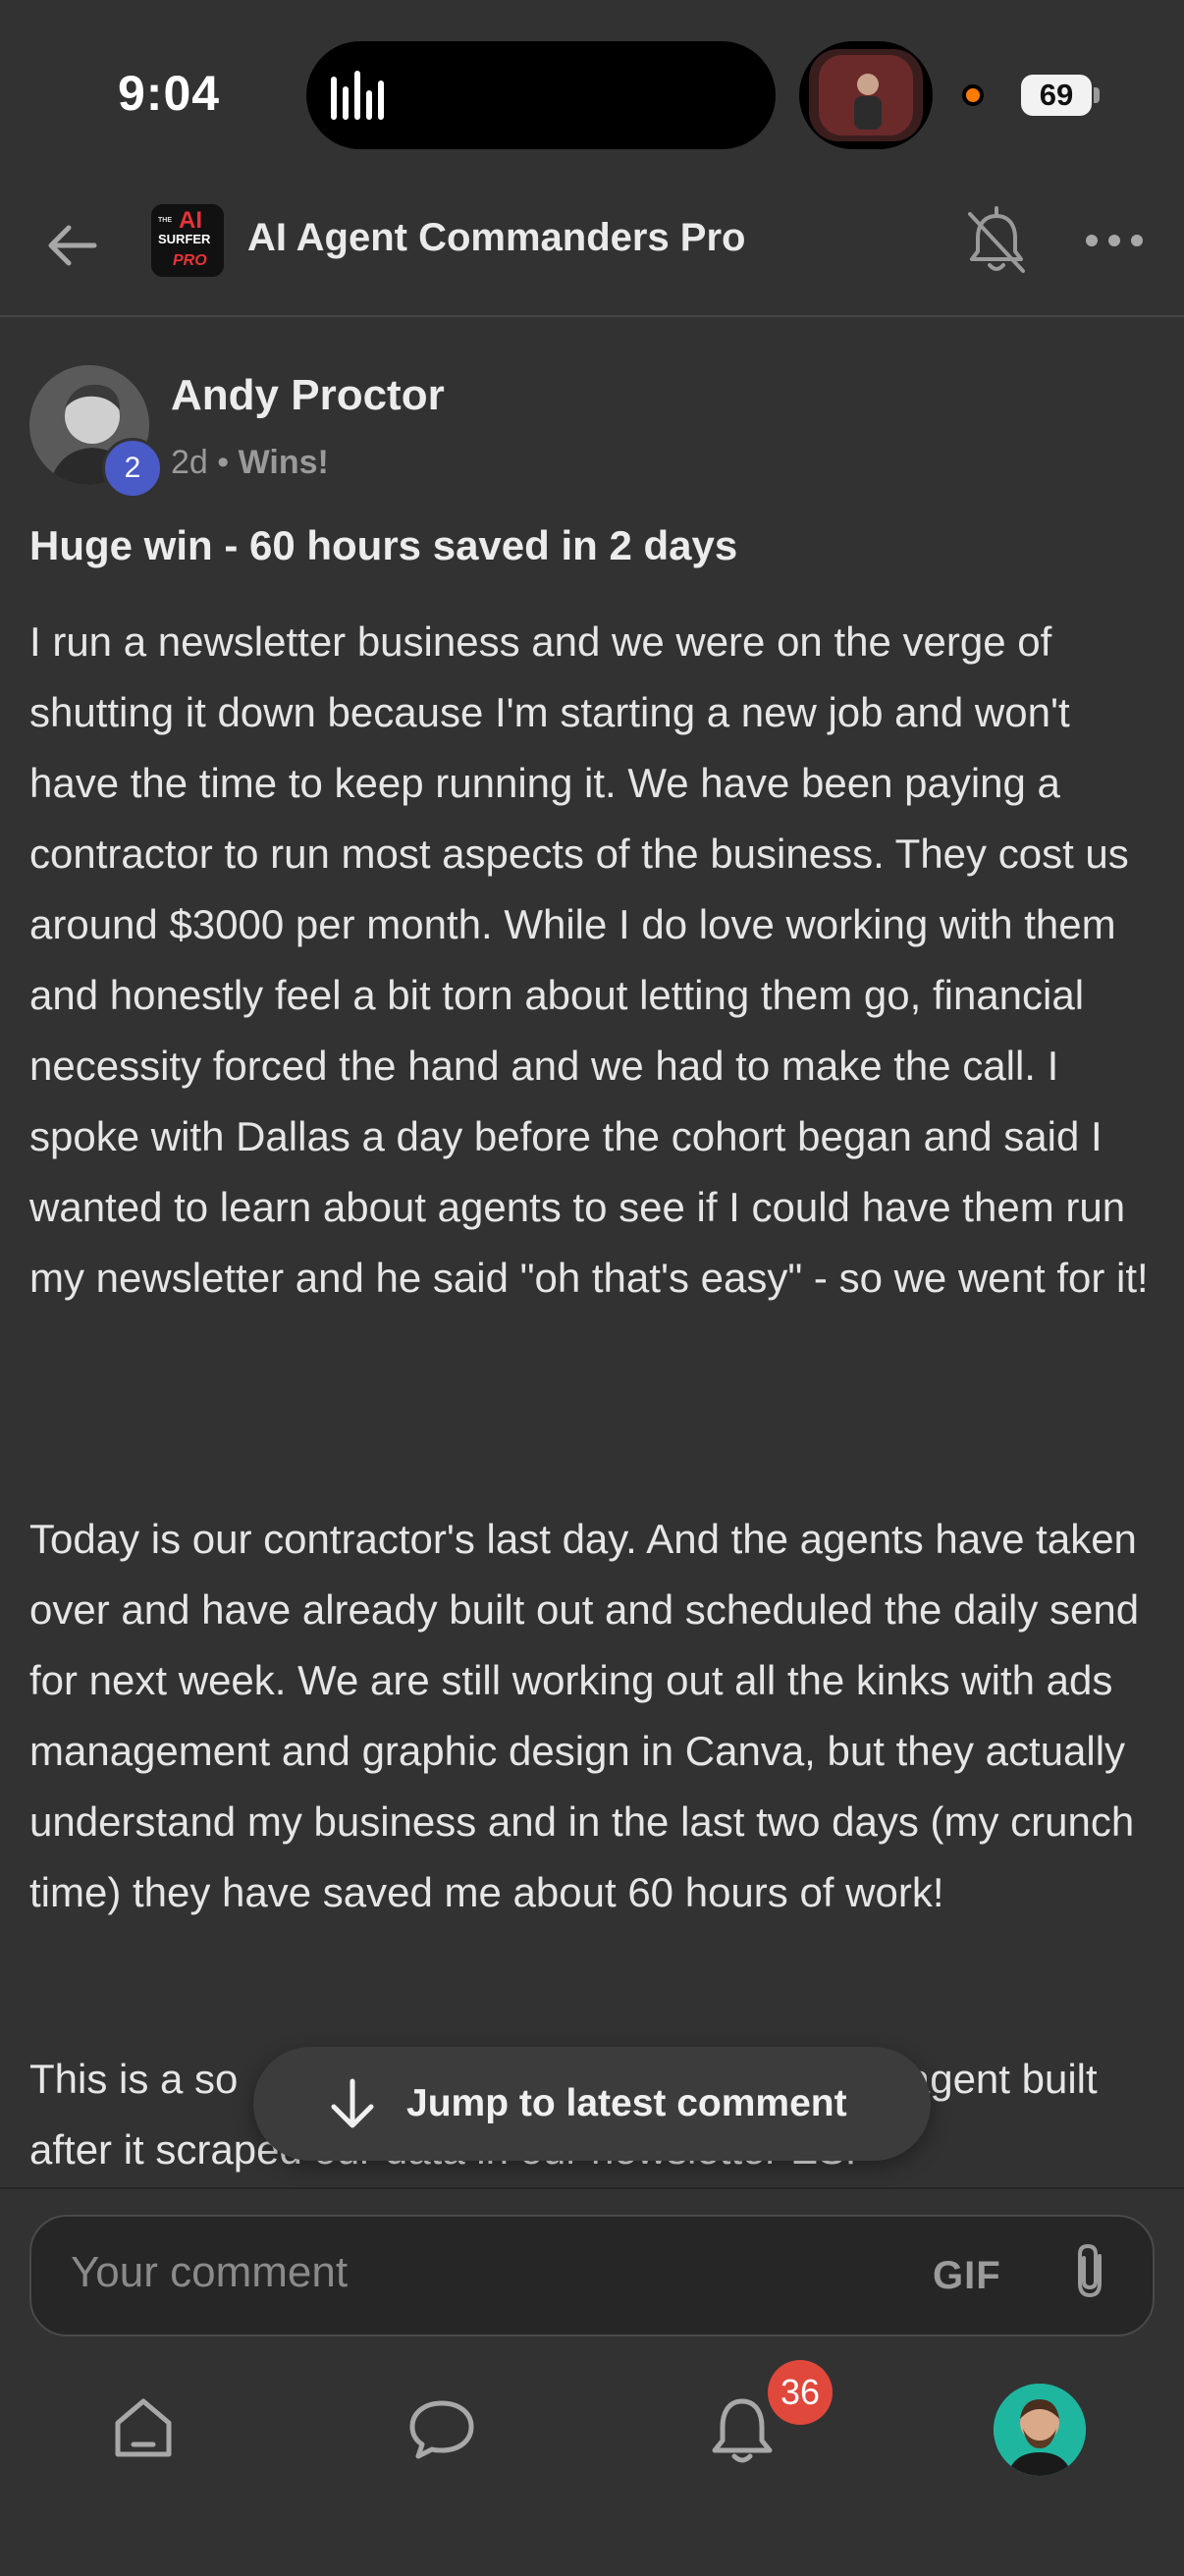 This screenshot has height=2576, width=1184. I want to click on arrow-down-icon, so click(352, 2103).